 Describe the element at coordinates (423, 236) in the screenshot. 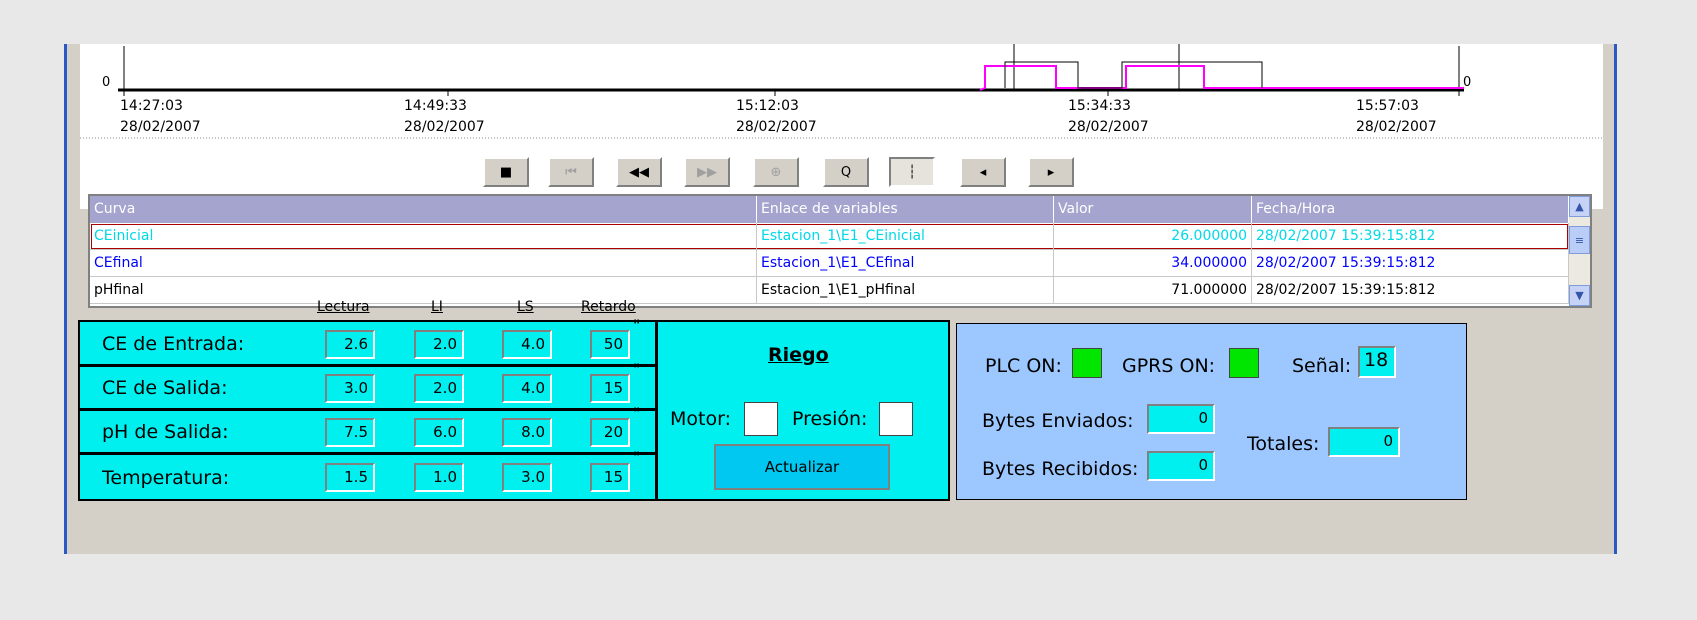

I see `cell-curve: CEinicial` at that location.